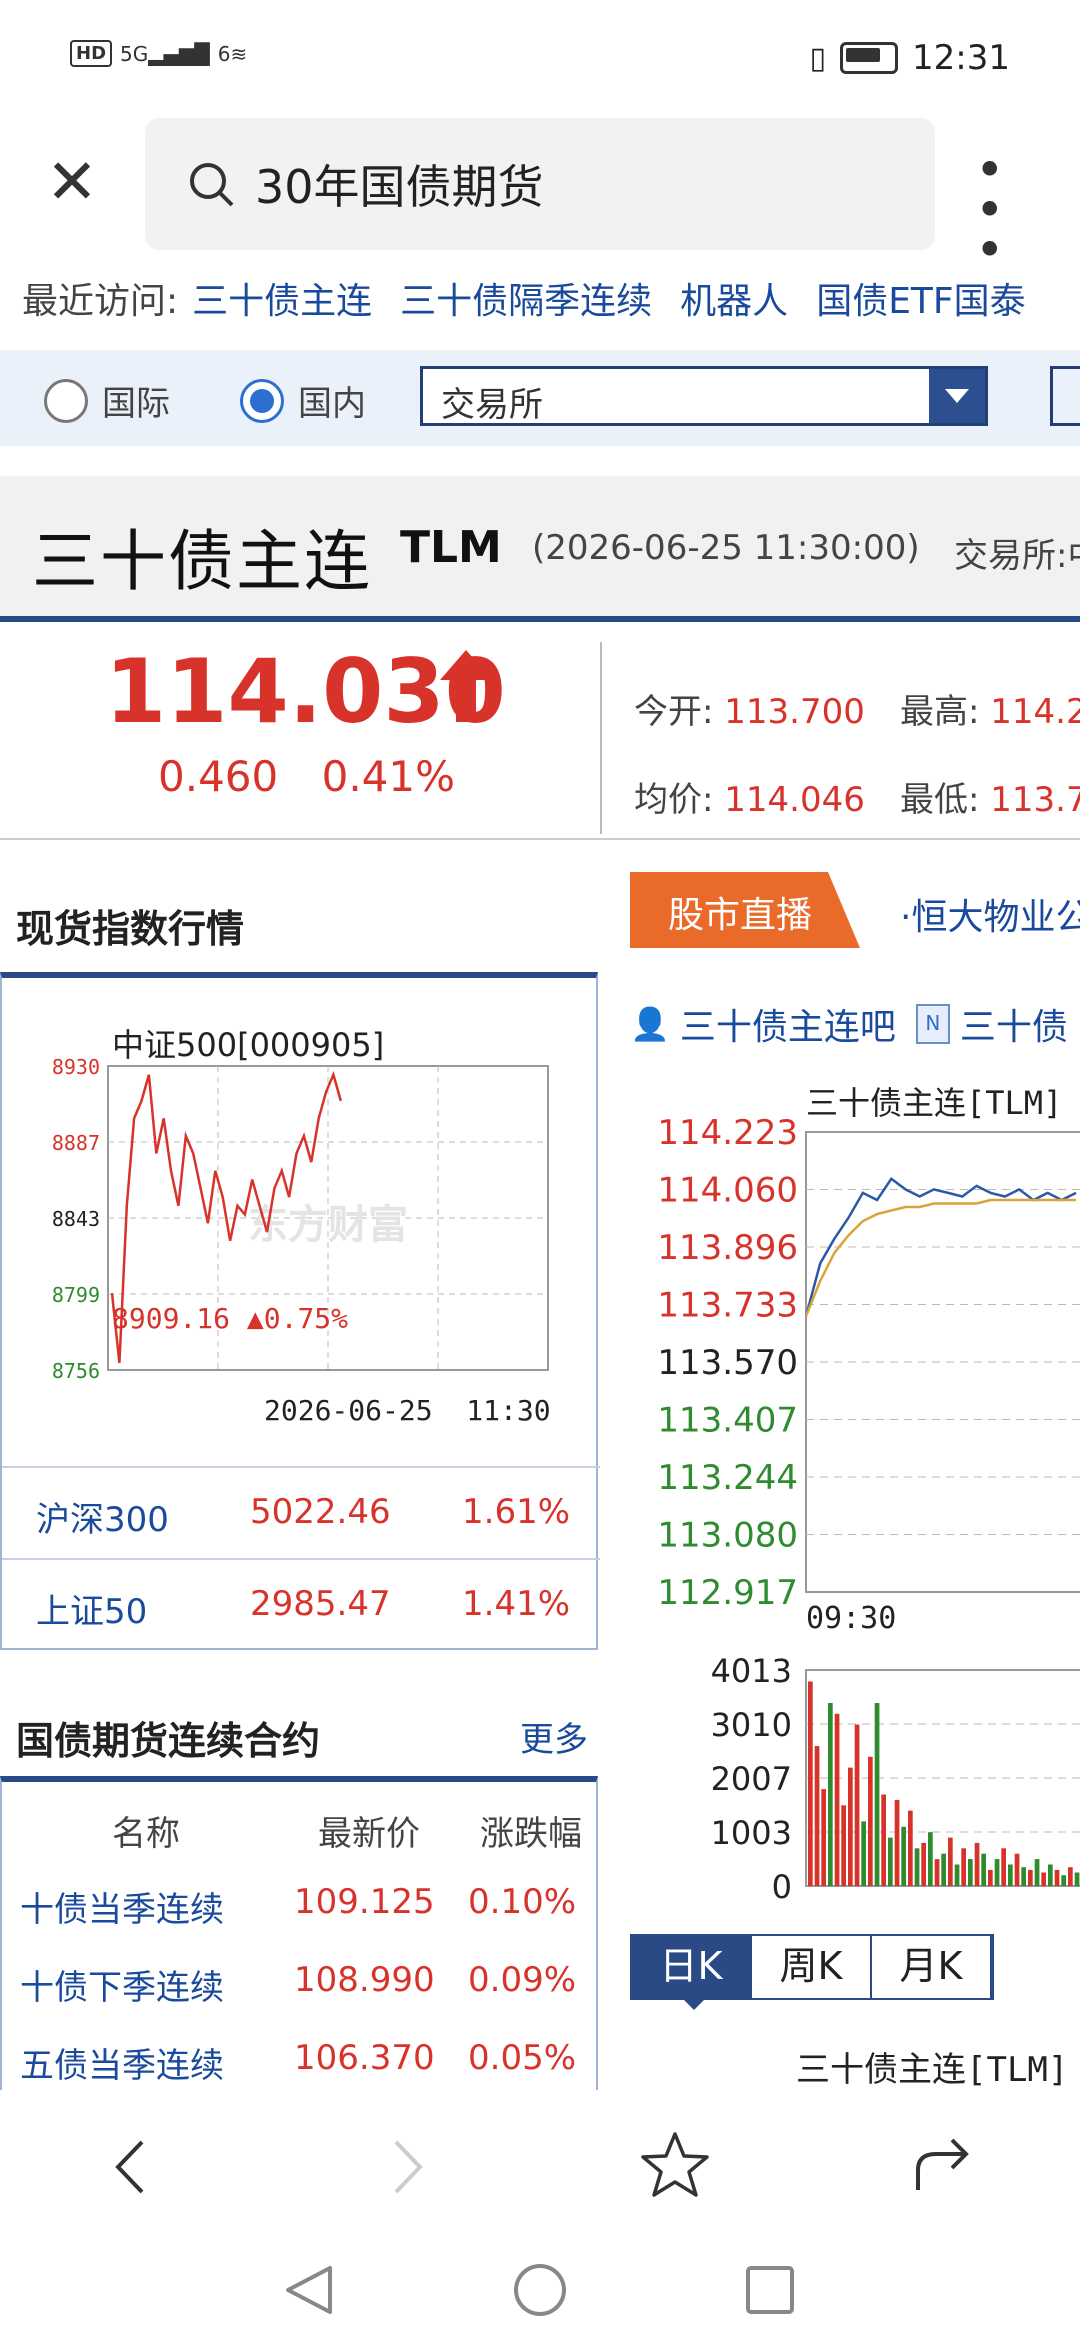 The width and height of the screenshot is (1080, 2340). I want to click on y-tick-label: 8930, so click(76, 1067).